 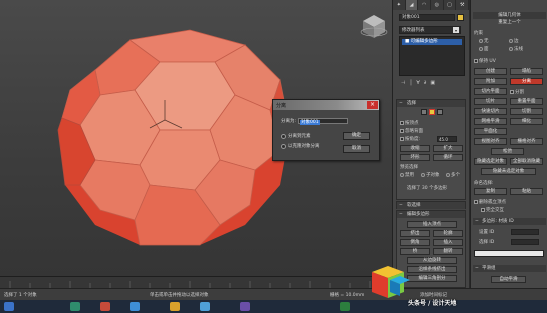 What do you see at coordinates (424, 112) in the screenshot?
I see `vertex-icon` at bounding box center [424, 112].